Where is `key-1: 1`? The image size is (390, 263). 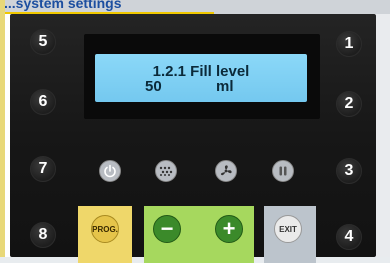 key-1: 1 is located at coordinates (349, 44).